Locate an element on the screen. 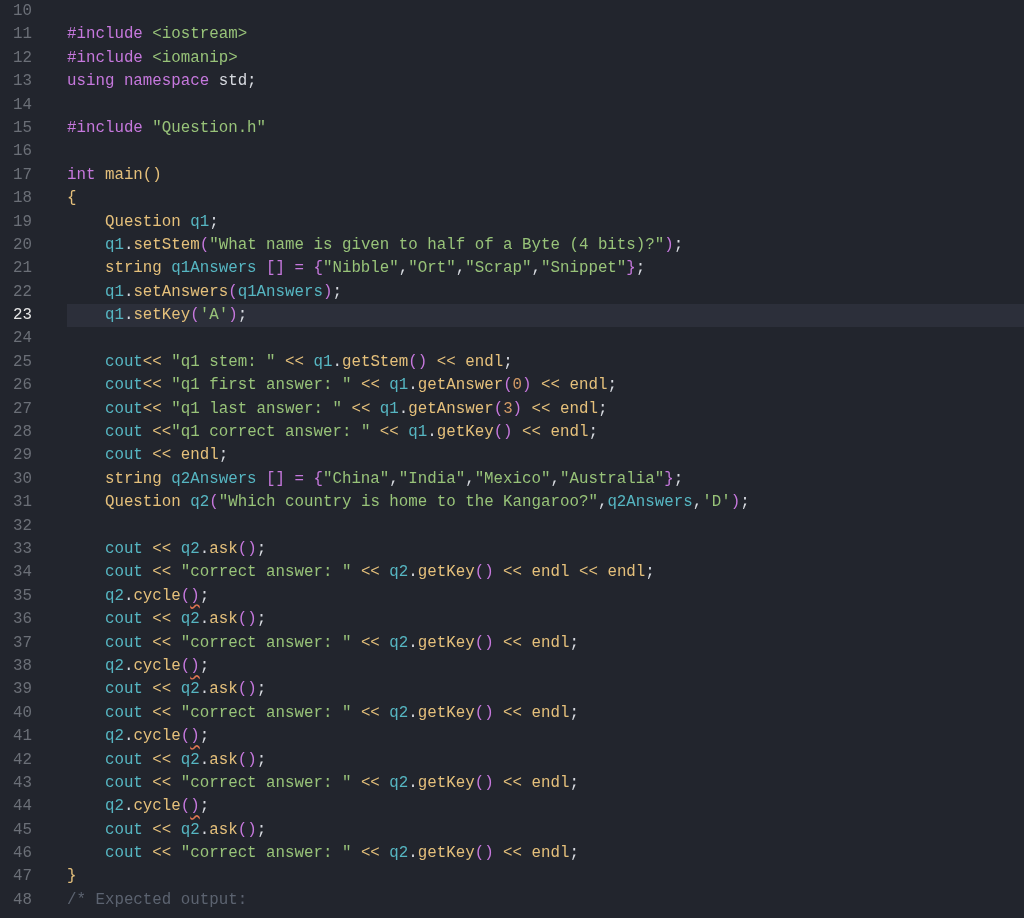 The image size is (1024, 918). line-number: 35 is located at coordinates (22, 596).